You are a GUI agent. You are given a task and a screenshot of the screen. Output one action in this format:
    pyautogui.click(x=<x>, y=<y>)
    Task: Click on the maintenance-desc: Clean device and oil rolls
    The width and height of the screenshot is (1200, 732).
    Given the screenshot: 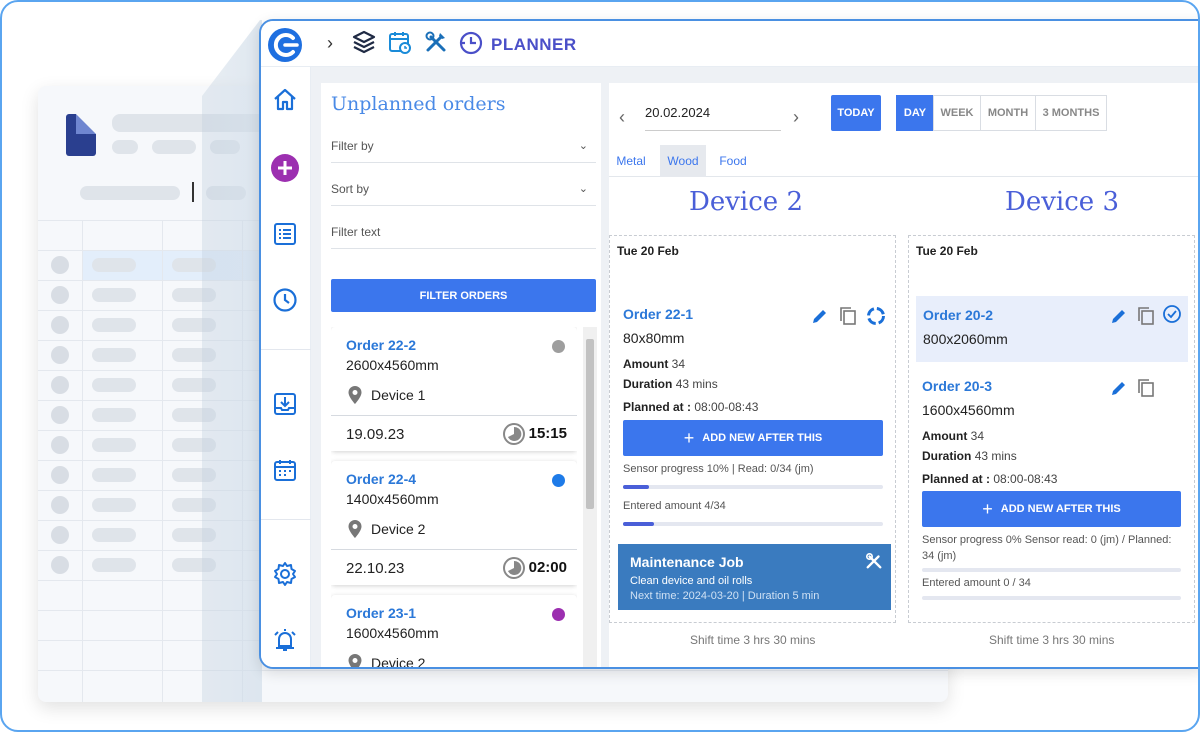 What is the action you would take?
    pyautogui.click(x=691, y=581)
    